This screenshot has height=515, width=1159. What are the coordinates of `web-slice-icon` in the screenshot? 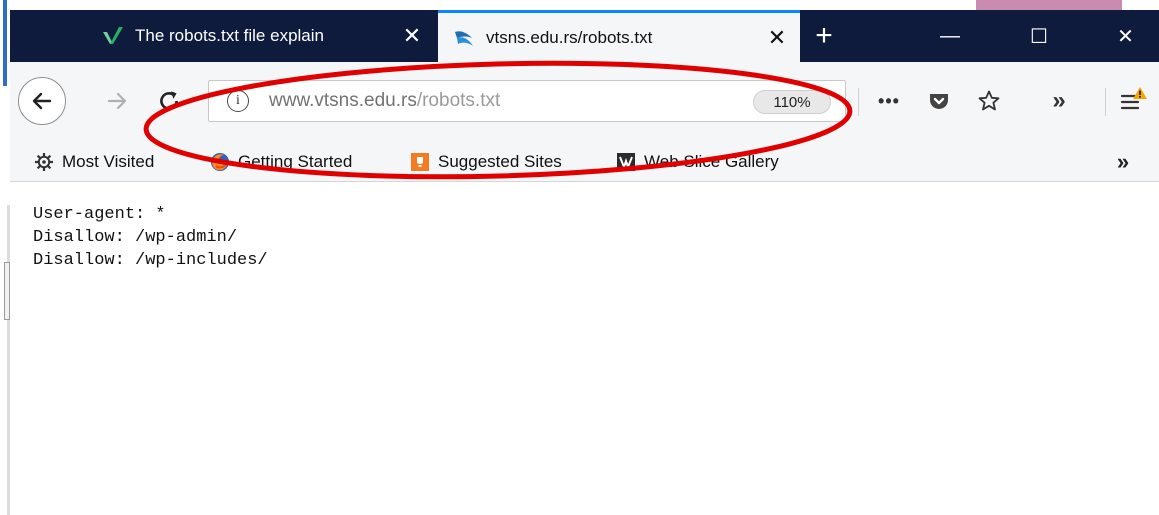 It's located at (626, 162).